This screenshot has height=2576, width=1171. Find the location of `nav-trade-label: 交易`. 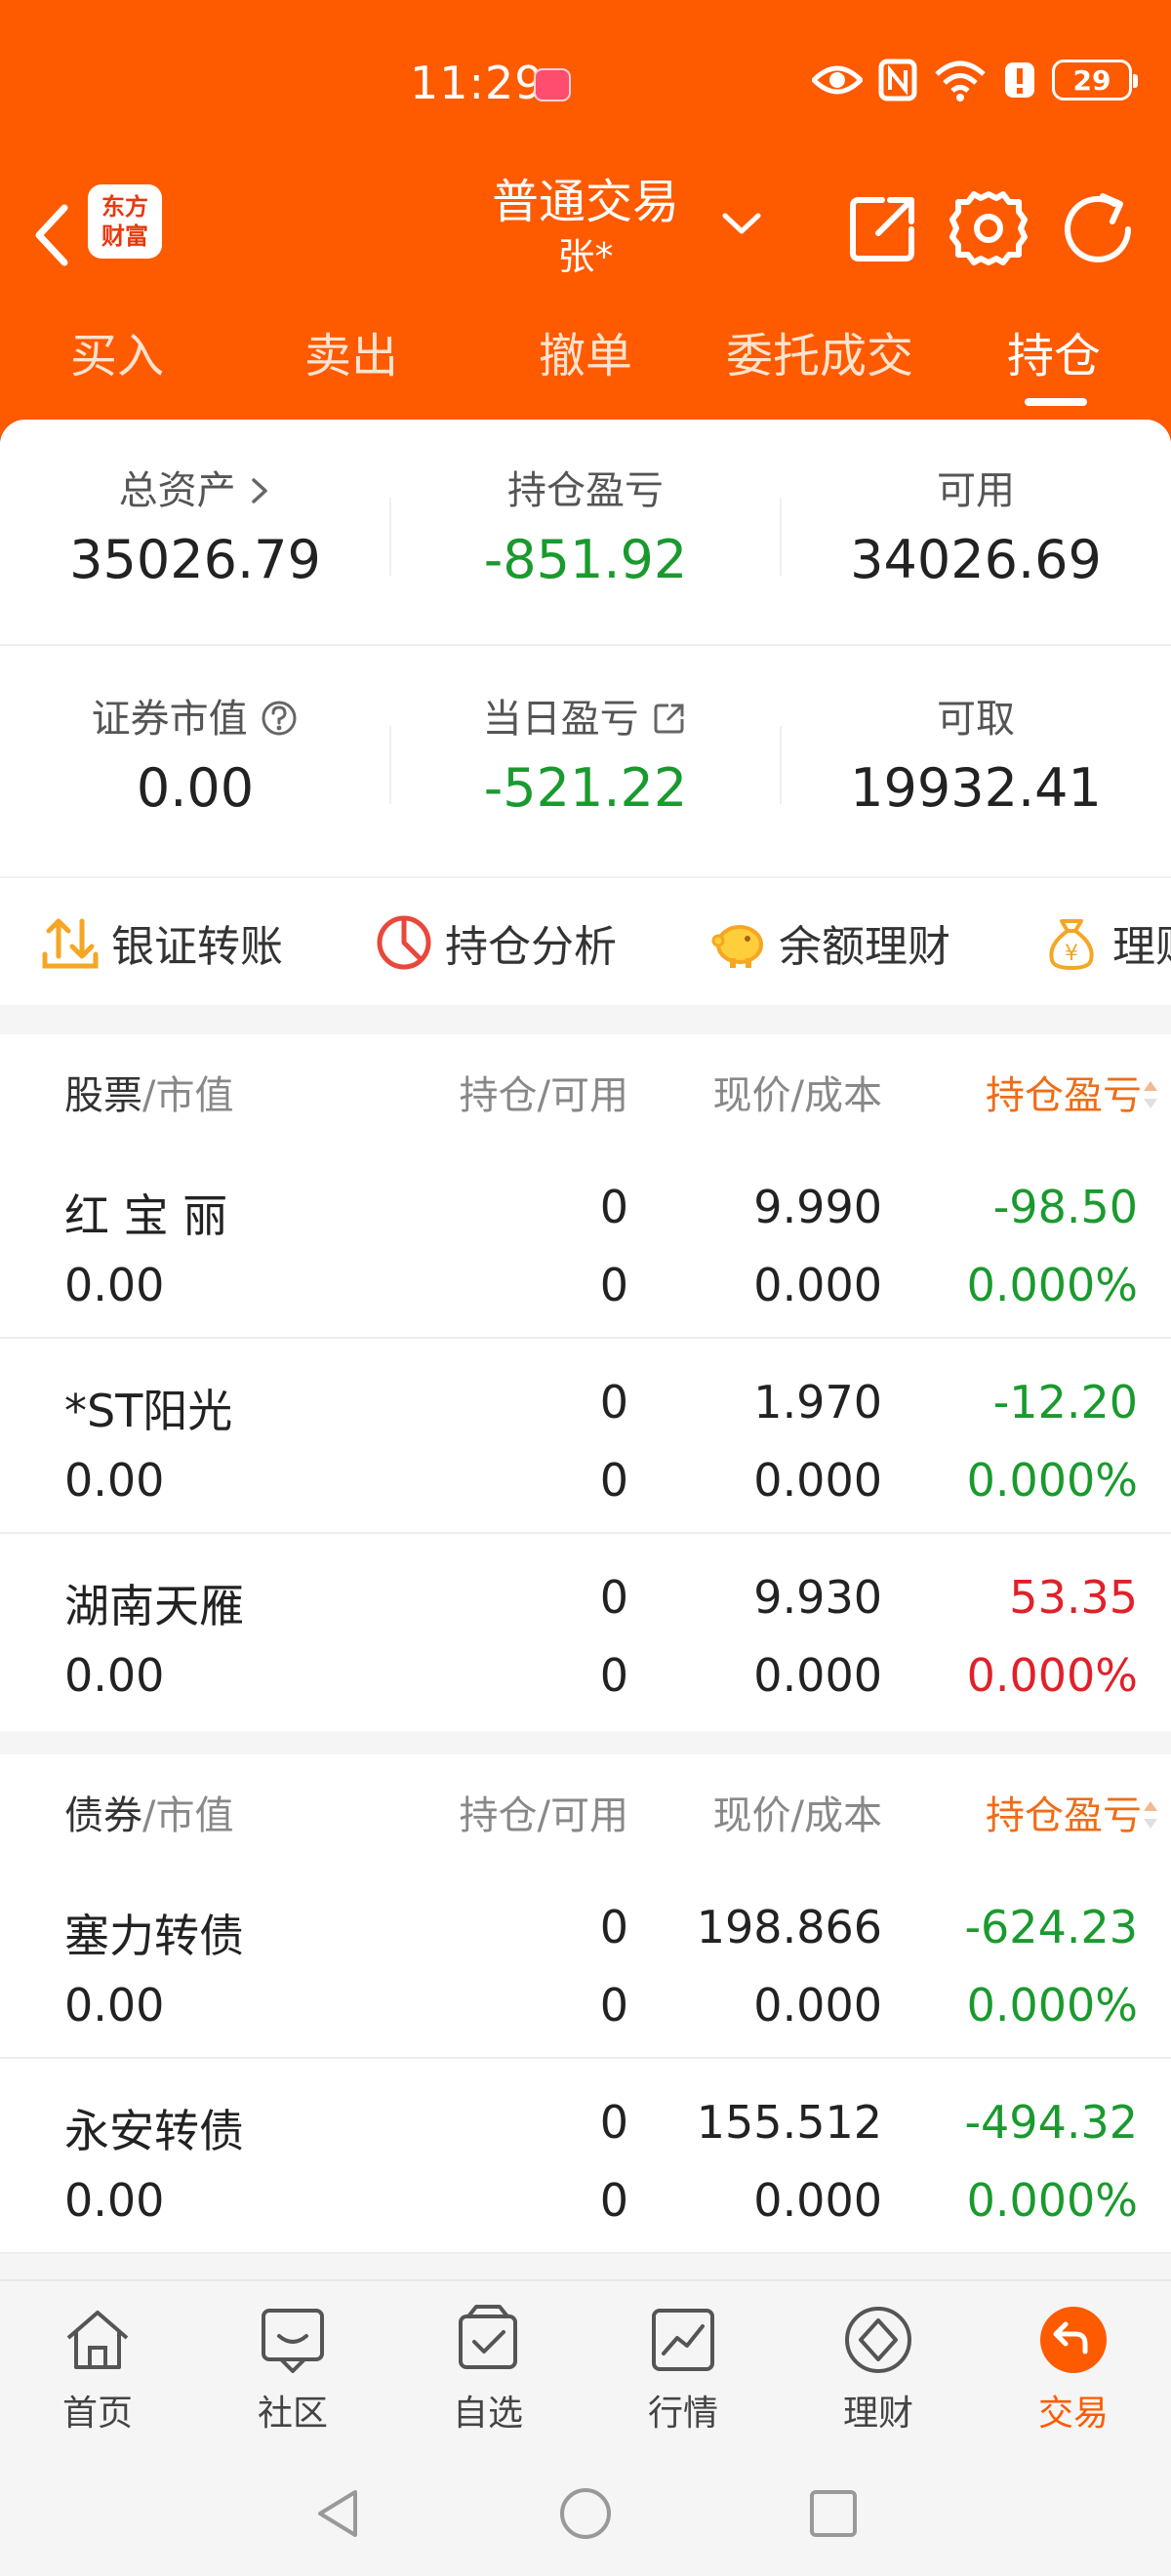

nav-trade-label: 交易 is located at coordinates (1073, 2414).